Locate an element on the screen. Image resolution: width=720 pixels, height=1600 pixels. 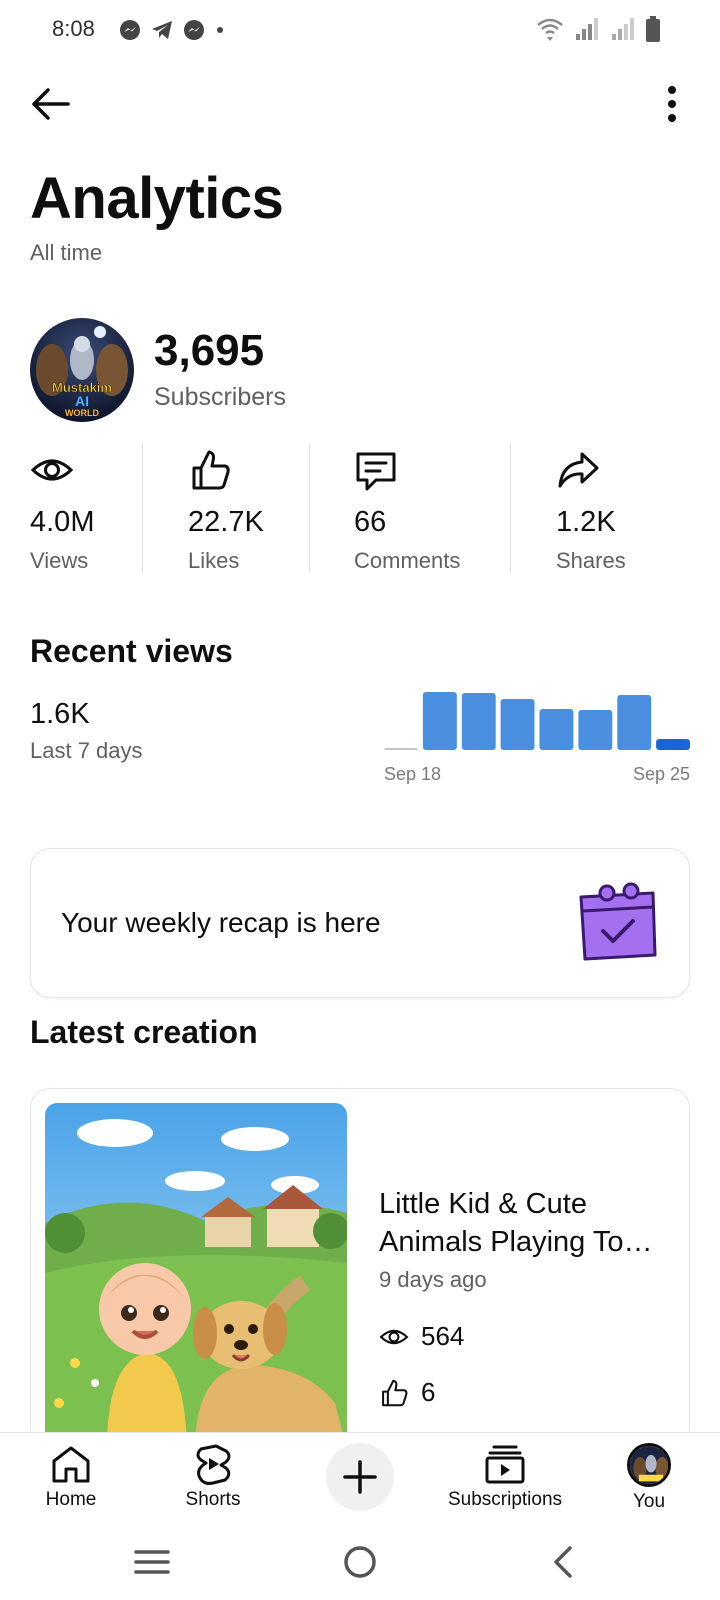
battery-icon is located at coordinates (653, 29).